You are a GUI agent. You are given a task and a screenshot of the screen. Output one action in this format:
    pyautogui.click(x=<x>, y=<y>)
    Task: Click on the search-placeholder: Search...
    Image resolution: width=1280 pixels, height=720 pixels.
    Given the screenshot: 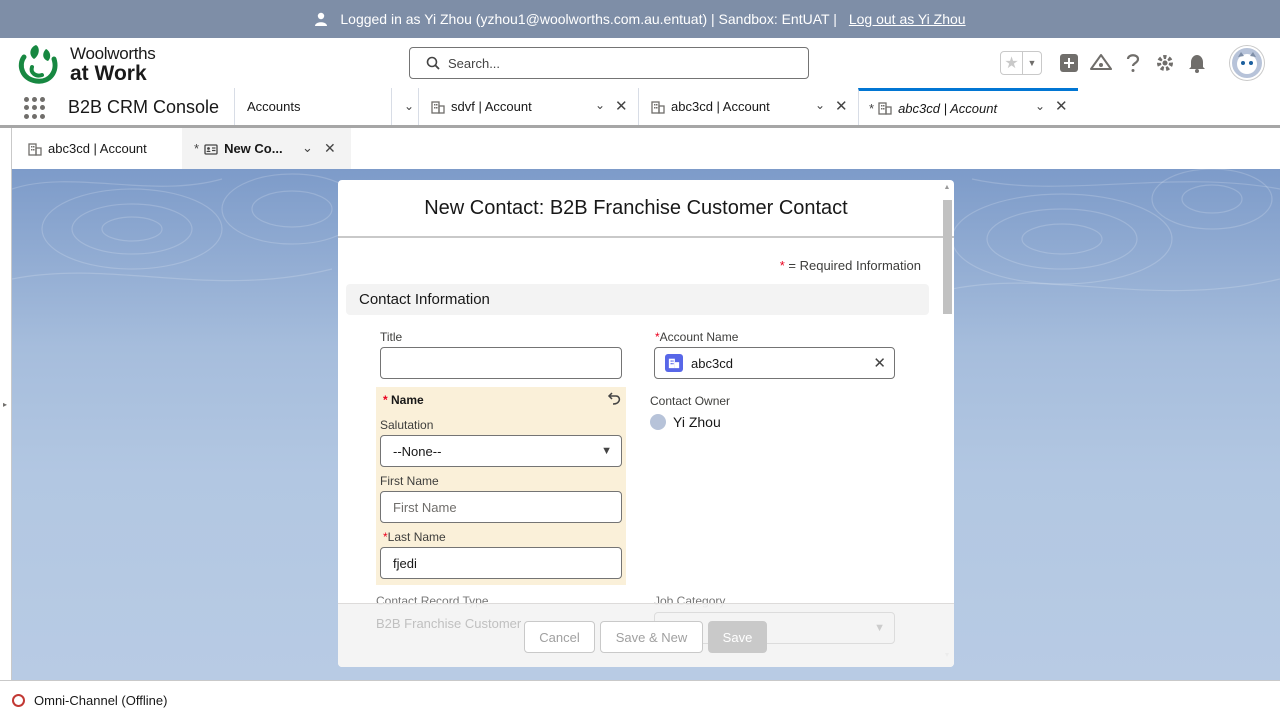 What is the action you would take?
    pyautogui.click(x=474, y=63)
    